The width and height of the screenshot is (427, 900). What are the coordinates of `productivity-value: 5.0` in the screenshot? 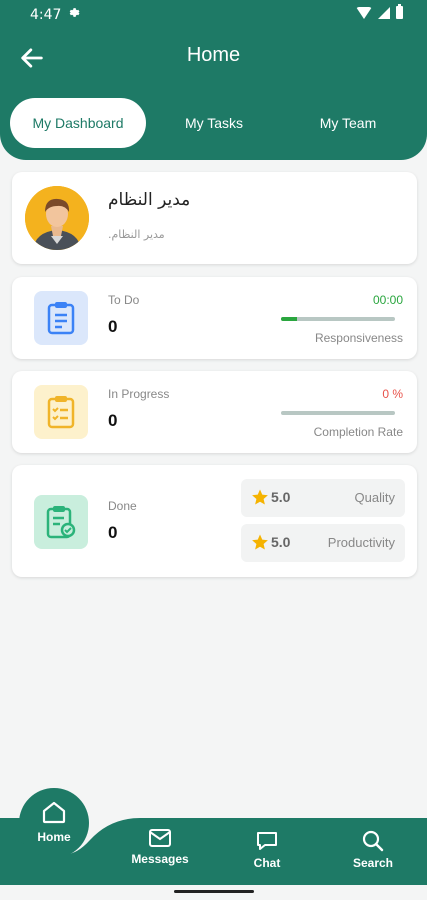 It's located at (281, 542).